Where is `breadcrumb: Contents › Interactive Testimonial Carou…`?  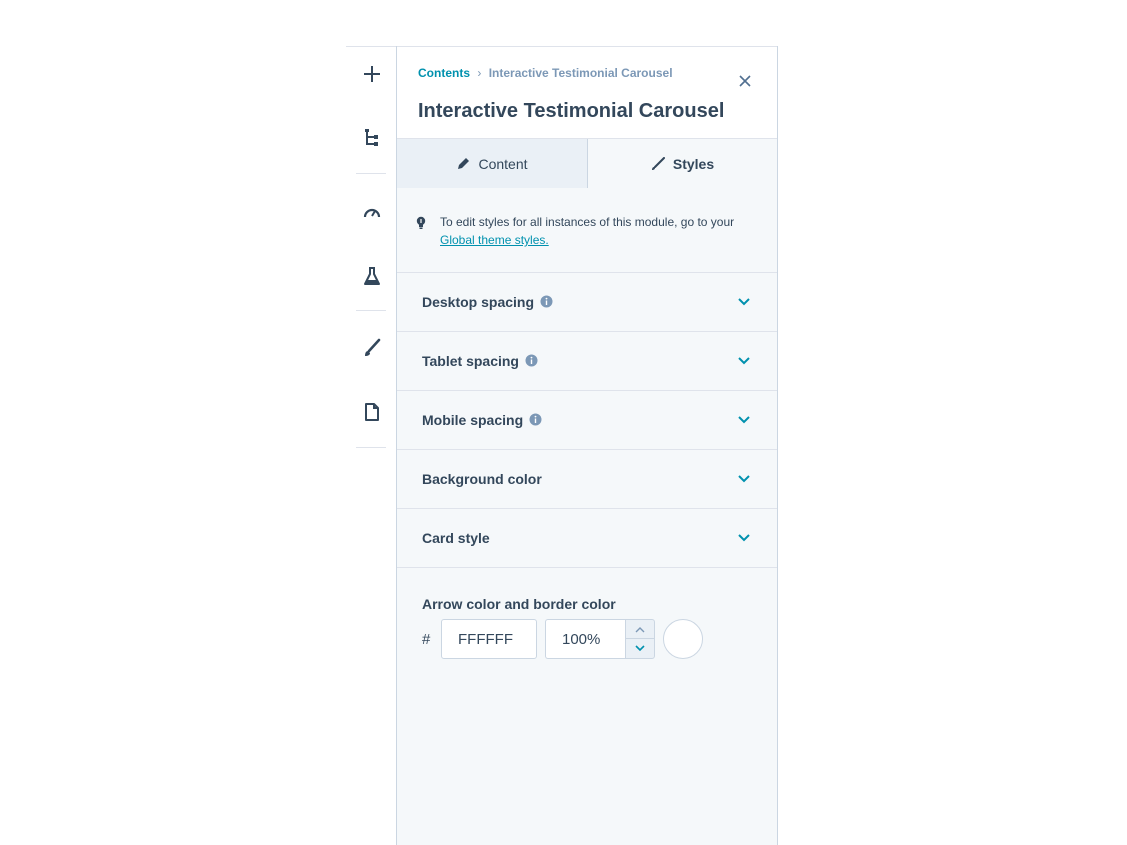
breadcrumb: Contents › Interactive Testimonial Carou… is located at coordinates (545, 73).